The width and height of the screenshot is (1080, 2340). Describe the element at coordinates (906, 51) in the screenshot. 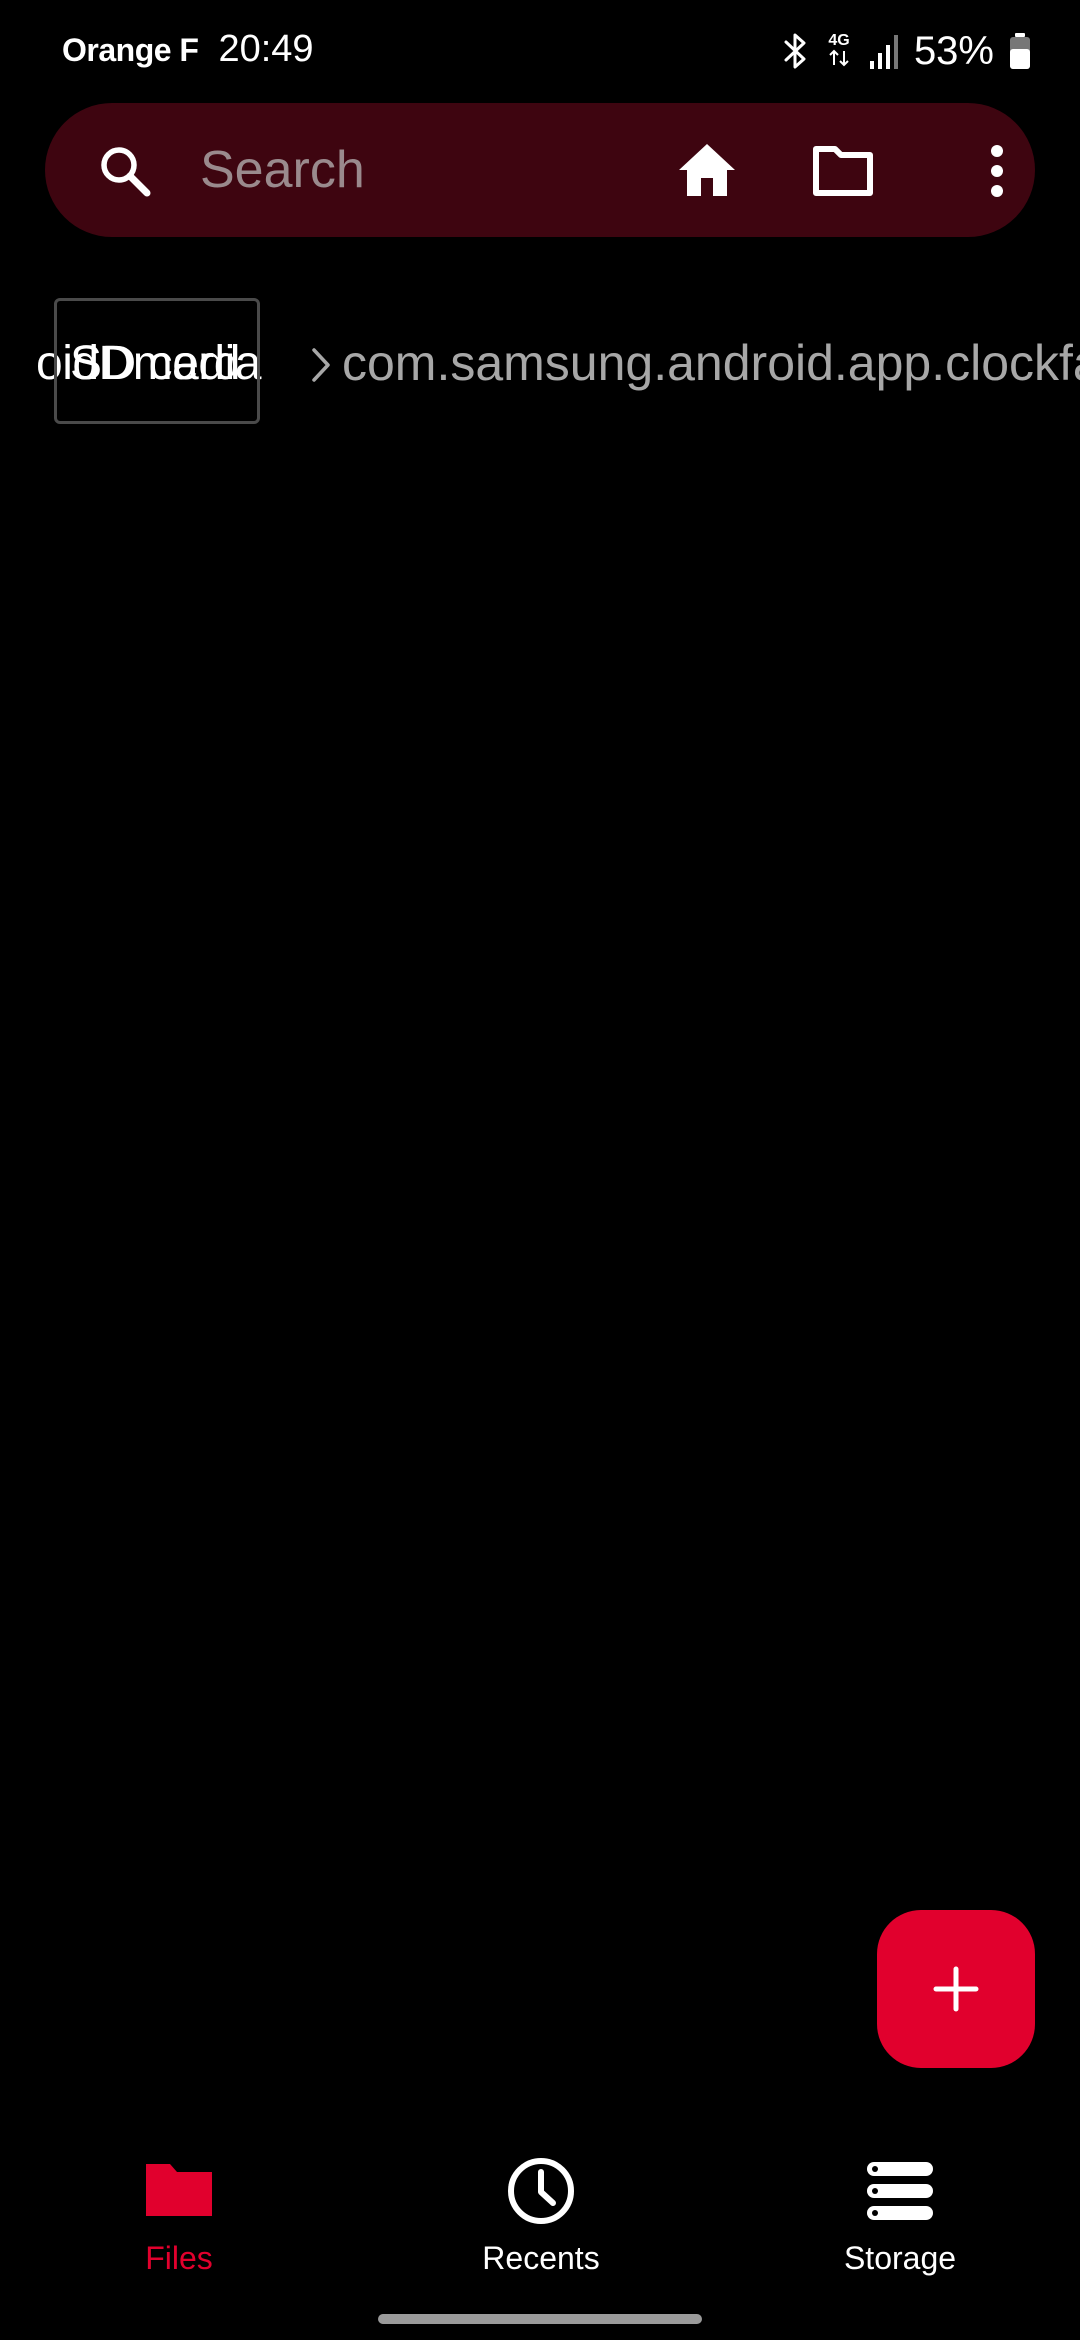

I see `status-right: 4G 53%` at that location.